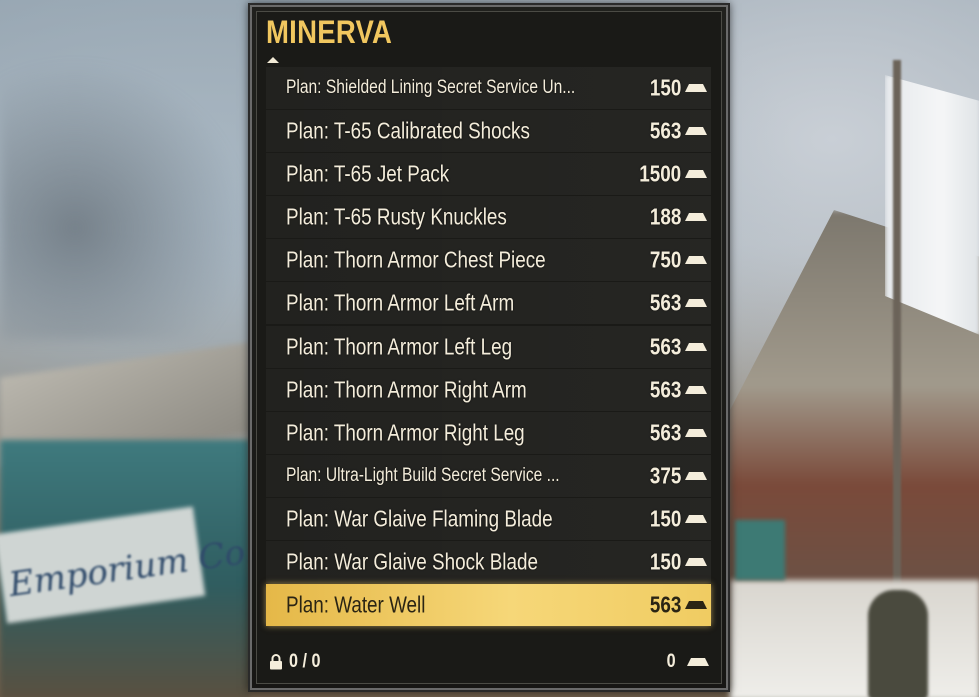 This screenshot has width=979, height=697. What do you see at coordinates (665, 259) in the screenshot?
I see `item-price: 750` at bounding box center [665, 259].